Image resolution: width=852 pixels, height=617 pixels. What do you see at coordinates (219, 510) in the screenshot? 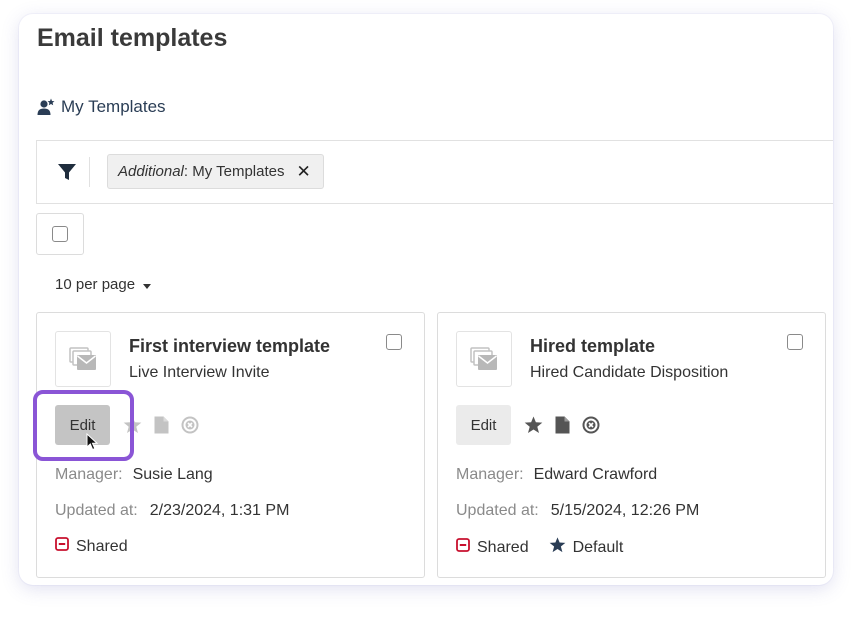
I see `updated-value: 2/23/2024, 1:31 PM` at bounding box center [219, 510].